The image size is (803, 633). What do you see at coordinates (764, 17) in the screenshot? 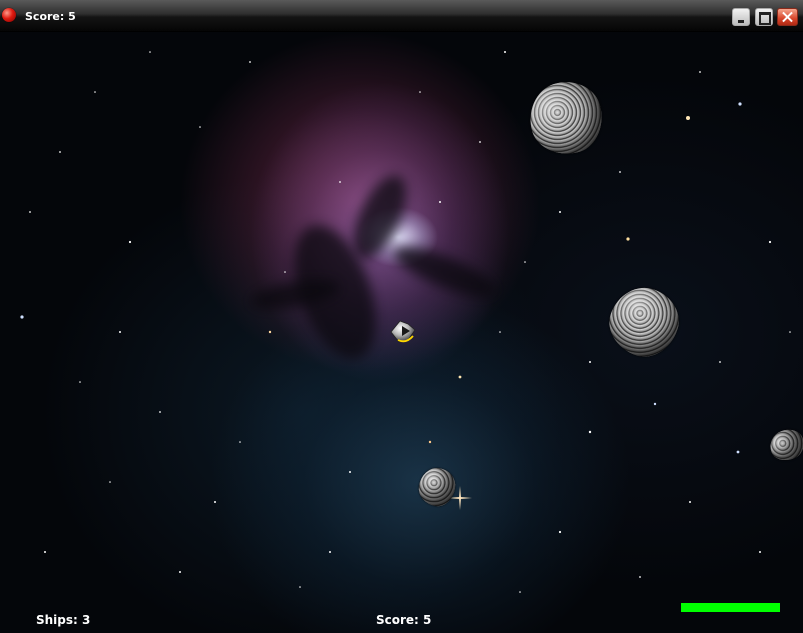
I see `maximize-button` at bounding box center [764, 17].